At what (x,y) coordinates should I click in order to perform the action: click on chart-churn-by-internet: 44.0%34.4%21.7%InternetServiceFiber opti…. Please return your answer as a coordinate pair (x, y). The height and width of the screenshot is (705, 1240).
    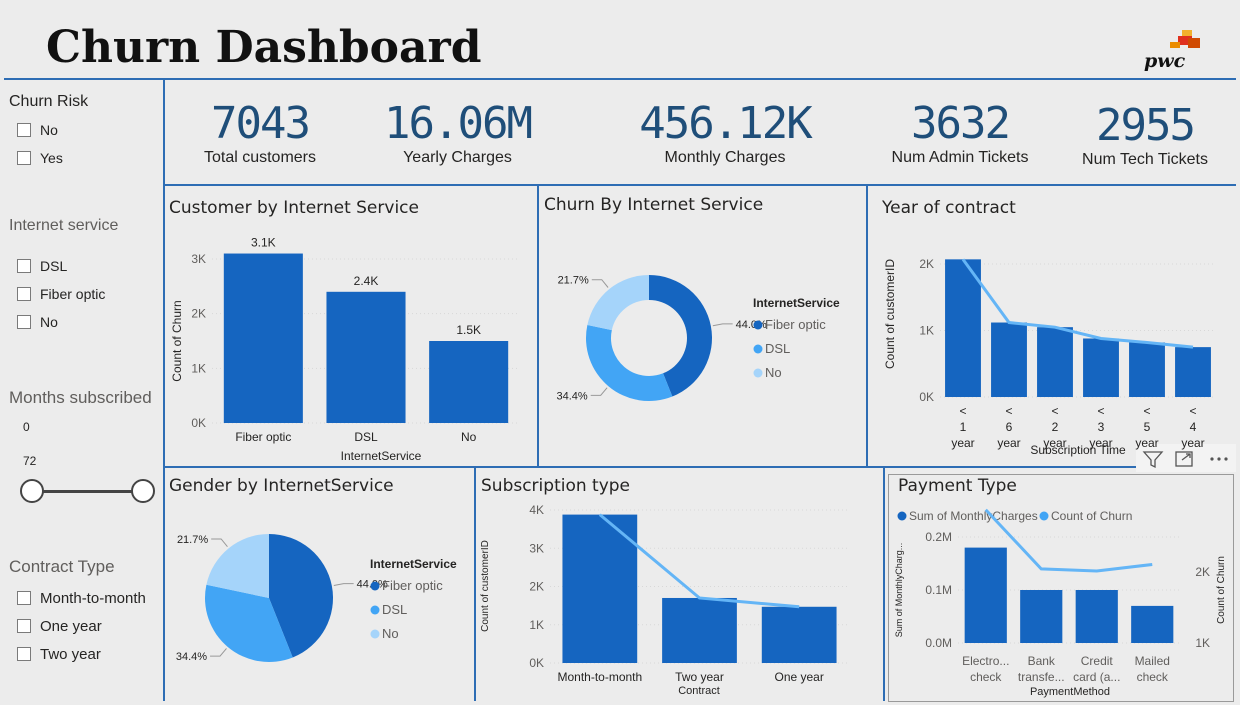
    Looking at the image, I should click on (698, 339).